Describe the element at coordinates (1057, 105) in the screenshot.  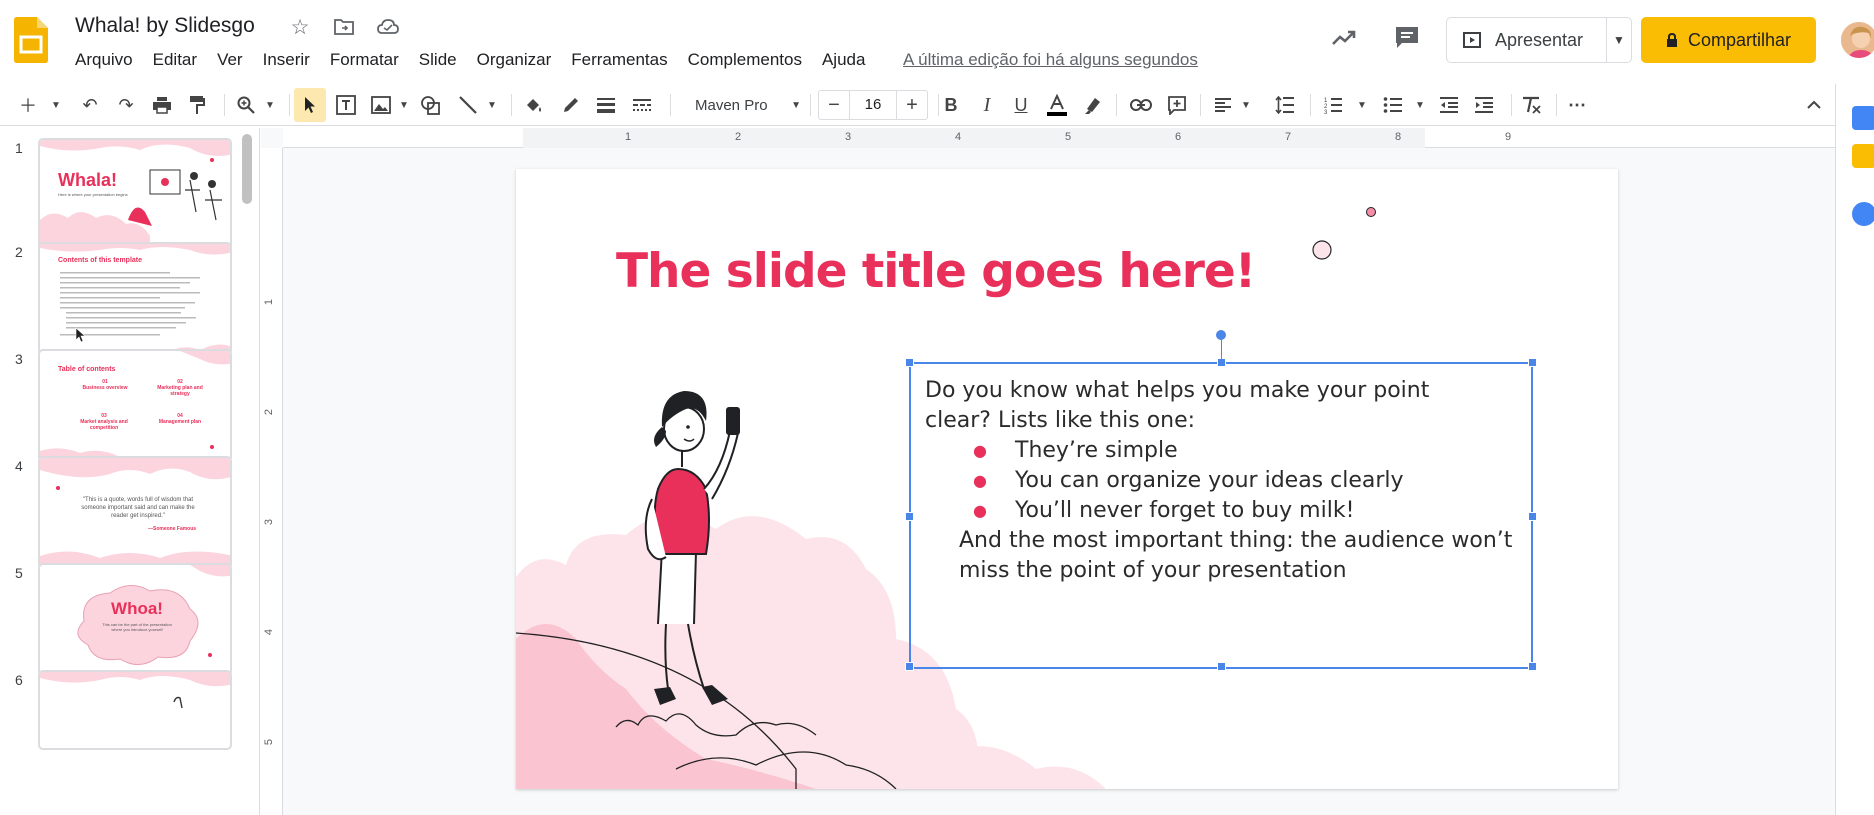
I see `text-color-icon` at that location.